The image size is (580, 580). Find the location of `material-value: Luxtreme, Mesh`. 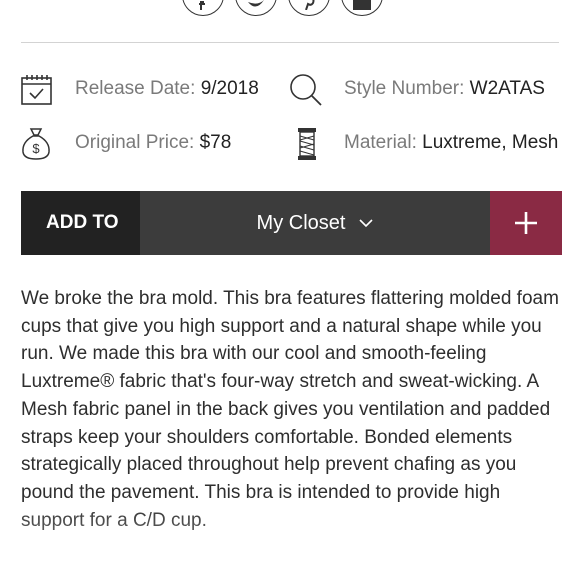

material-value: Luxtreme, Mesh is located at coordinates (490, 142).